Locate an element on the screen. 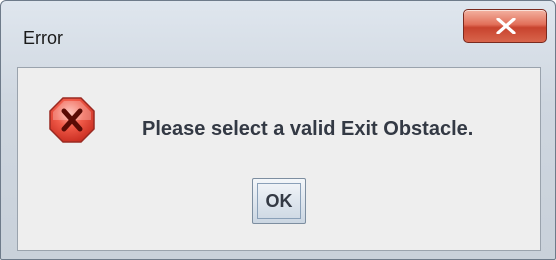 This screenshot has height=260, width=556. ok-button: OK is located at coordinates (279, 201).